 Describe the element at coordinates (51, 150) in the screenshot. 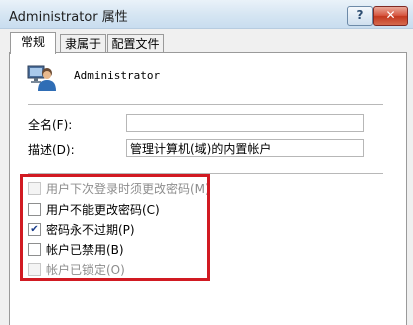

I see `description-label: 描述(D):` at that location.